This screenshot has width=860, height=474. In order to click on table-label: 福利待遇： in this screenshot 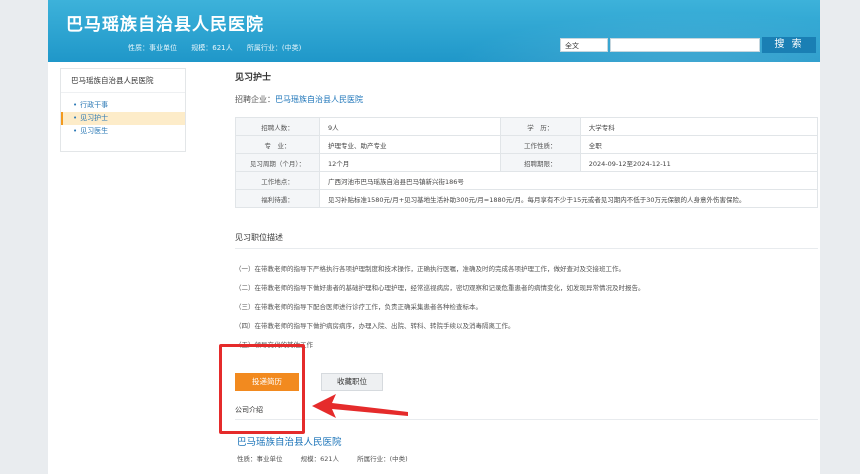, I will do `click(277, 198)`.